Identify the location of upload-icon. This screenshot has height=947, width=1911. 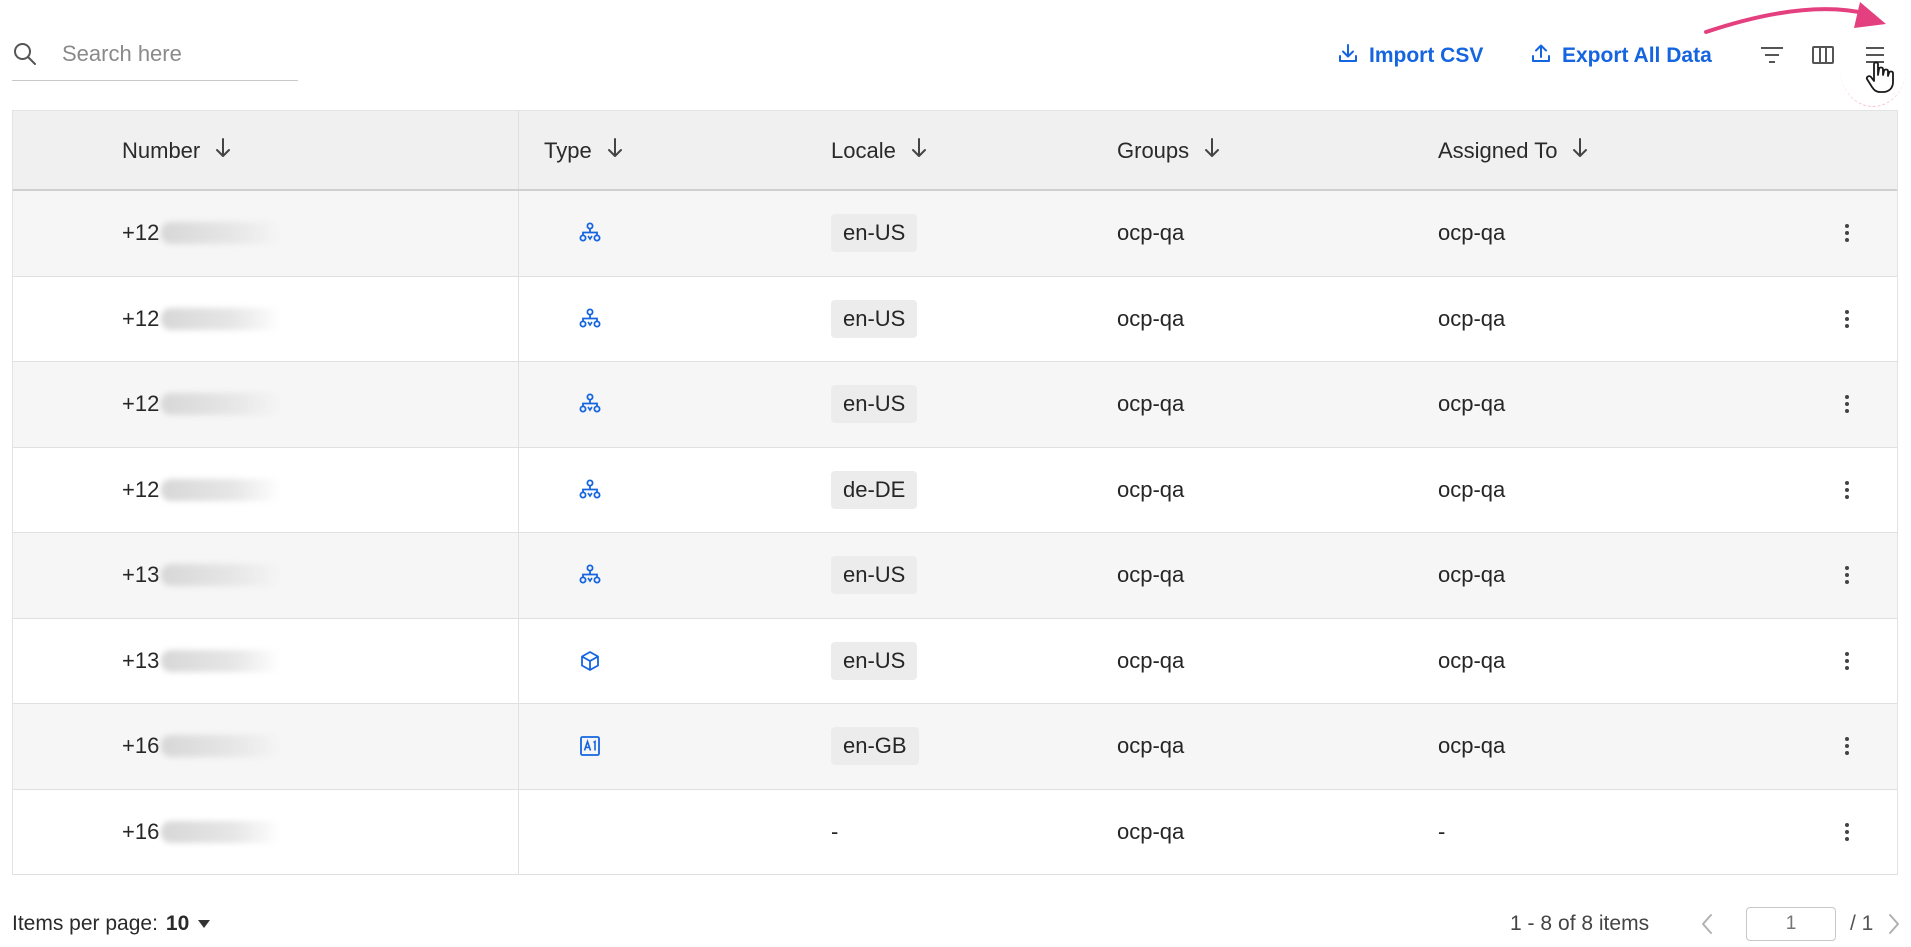
(1541, 56).